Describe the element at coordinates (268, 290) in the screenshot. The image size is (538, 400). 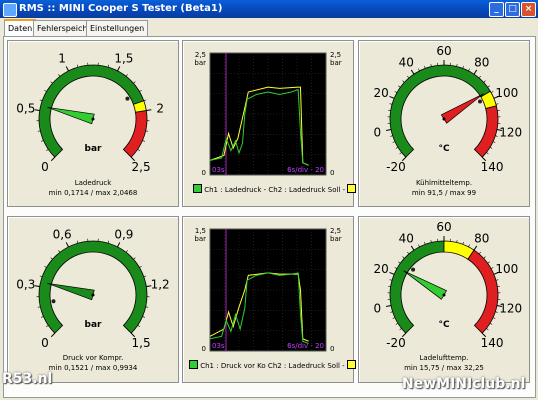
I see `scope-chart-2: 1,5bar02,5bar003s 6s/div - 20` at that location.